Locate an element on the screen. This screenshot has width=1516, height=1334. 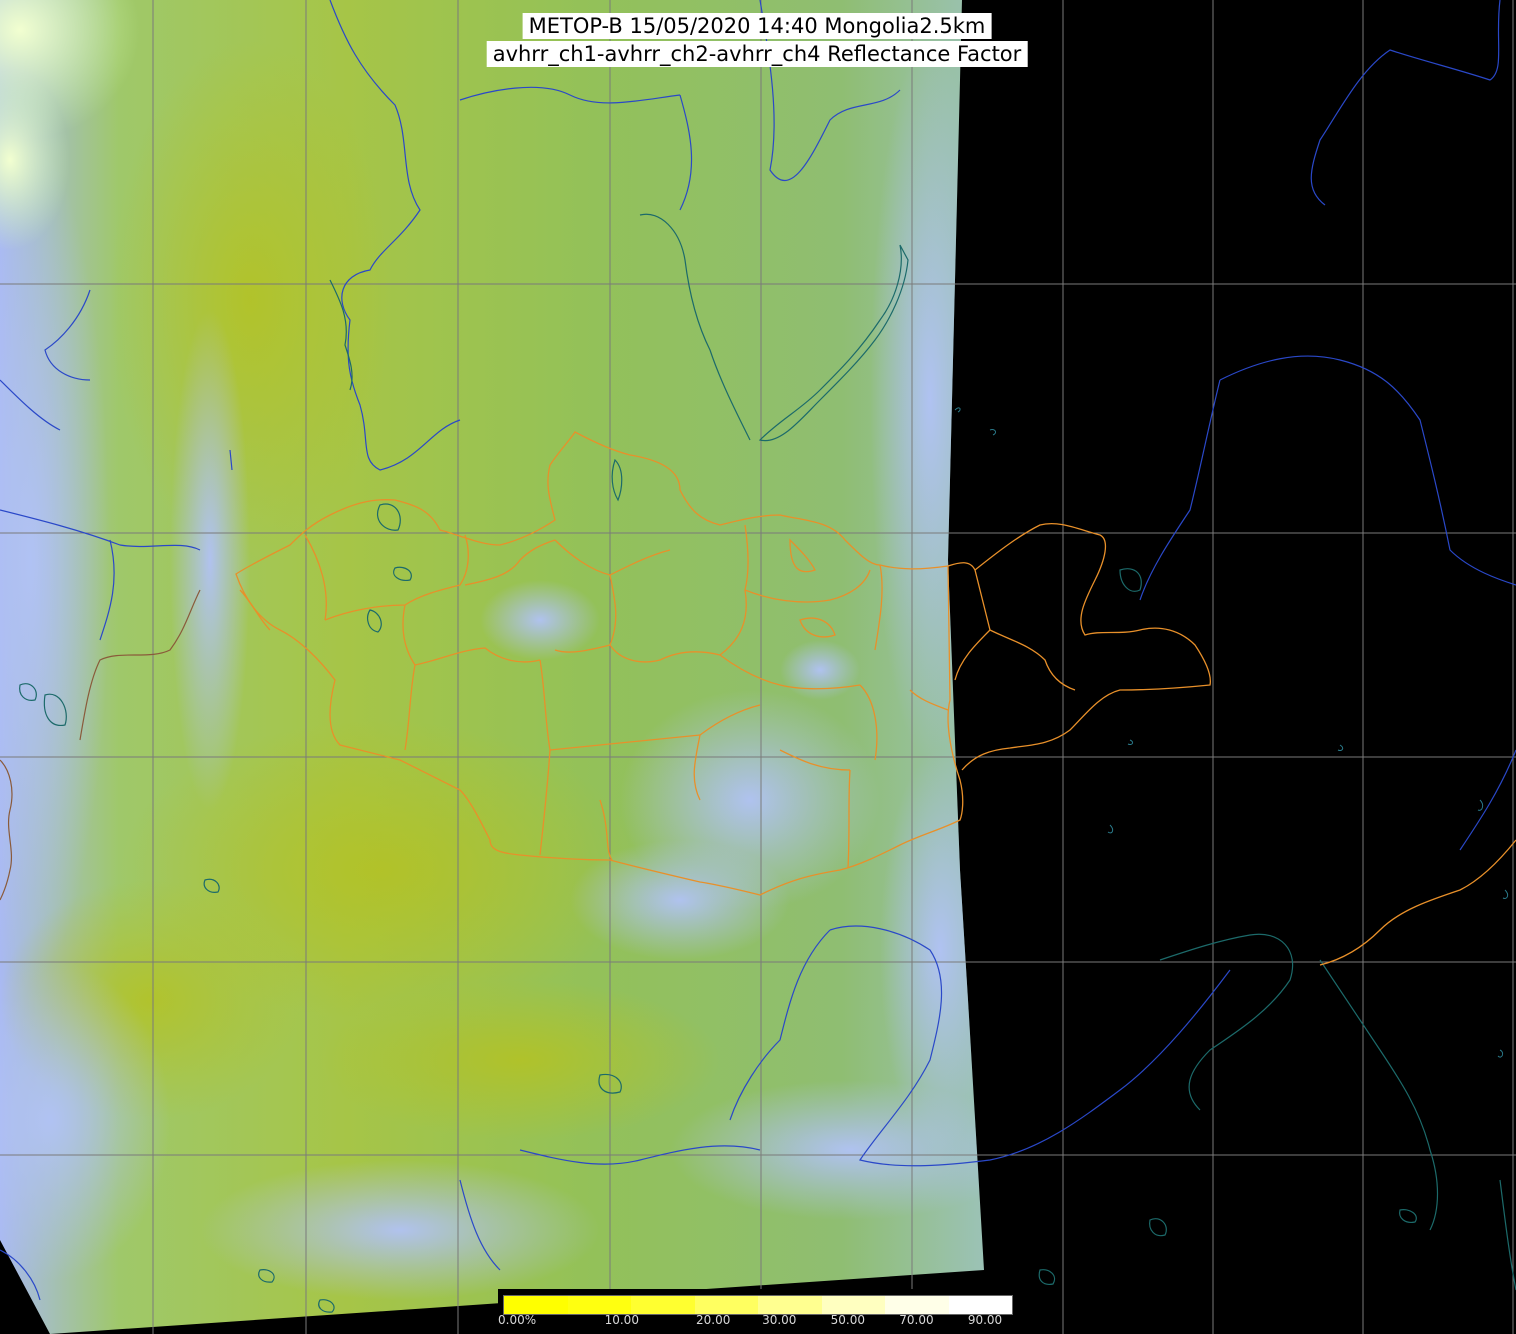
legend-label: 70.00 is located at coordinates (916, 1320).